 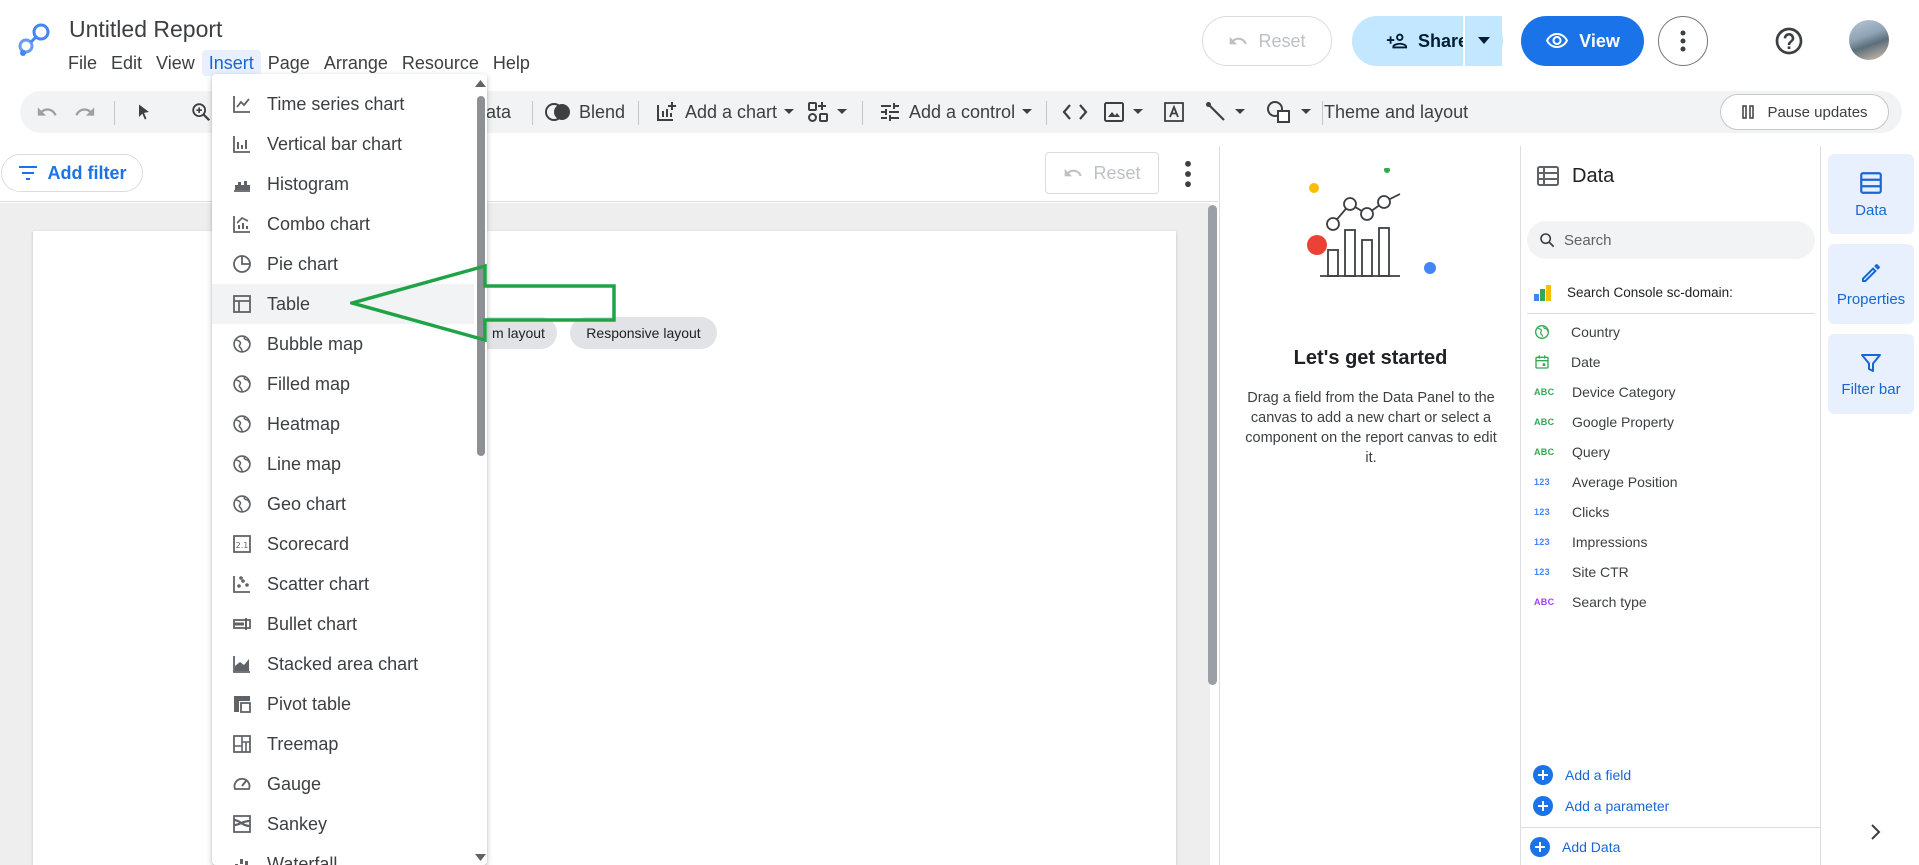 What do you see at coordinates (47, 112) in the screenshot?
I see `undo-button` at bounding box center [47, 112].